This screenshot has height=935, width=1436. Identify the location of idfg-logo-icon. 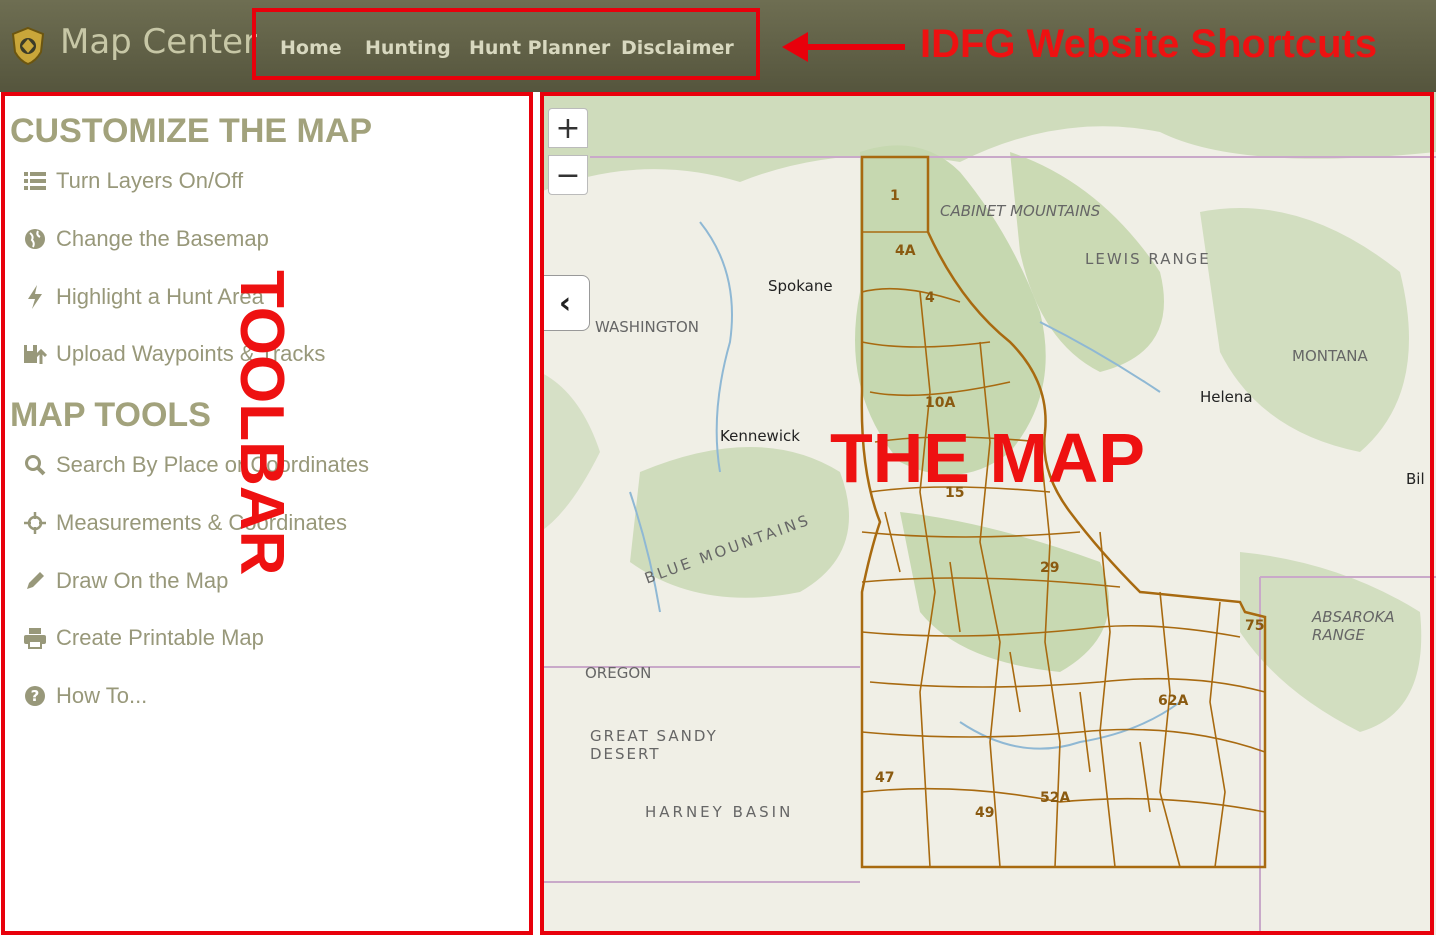
(28, 46).